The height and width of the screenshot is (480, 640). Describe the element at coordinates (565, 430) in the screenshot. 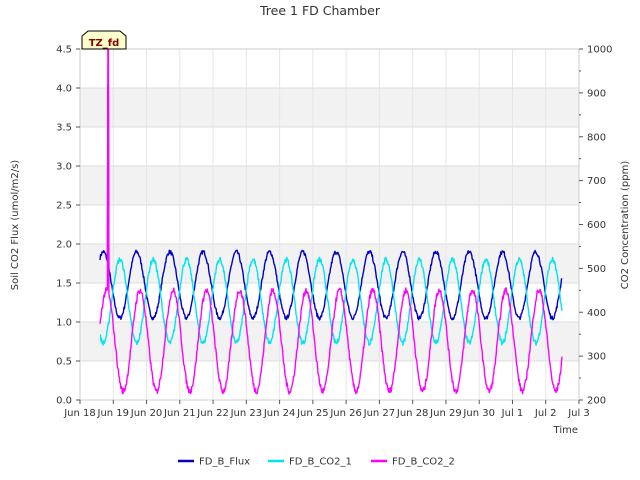

I see `x-axis-label: Time` at that location.